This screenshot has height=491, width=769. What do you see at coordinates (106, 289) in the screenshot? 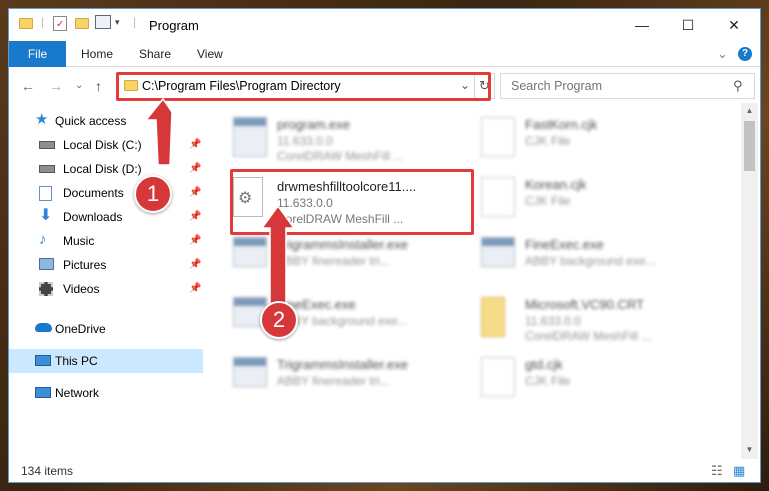
I see `sidebar-item-videos: Videos 📌` at bounding box center [106, 289].